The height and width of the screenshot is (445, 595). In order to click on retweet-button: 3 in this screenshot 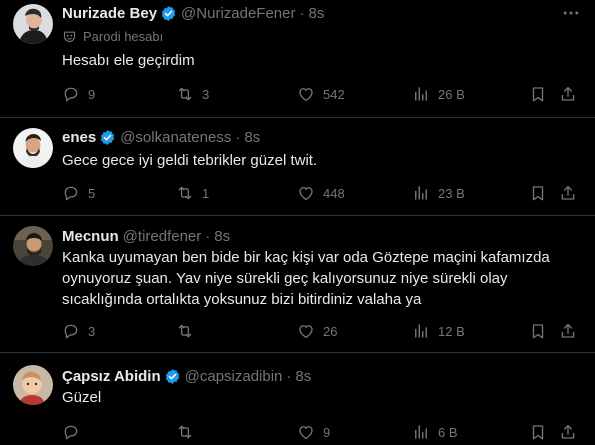, I will do `click(192, 94)`.